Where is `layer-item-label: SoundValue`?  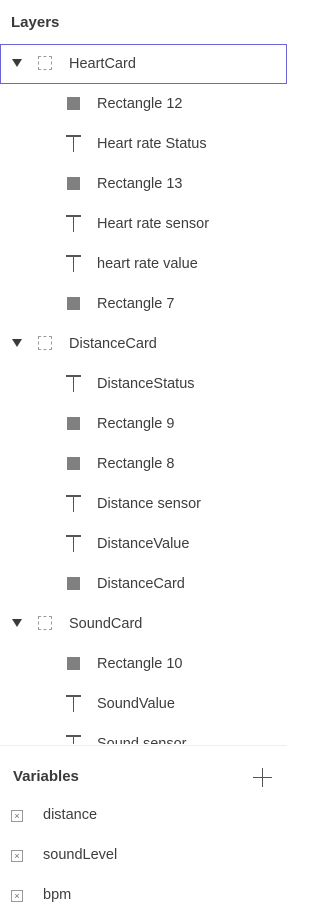
layer-item-label: SoundValue is located at coordinates (136, 704).